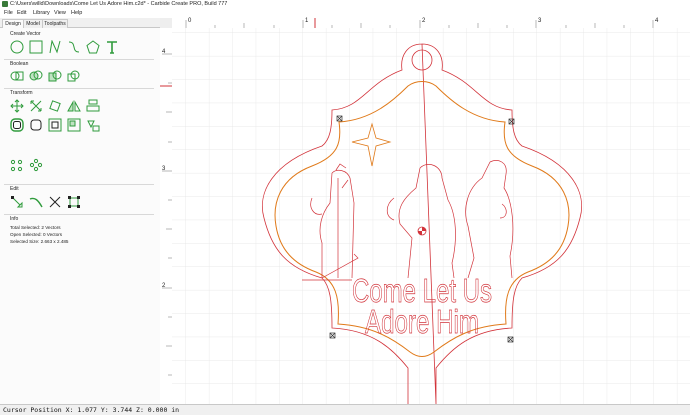  Describe the element at coordinates (540, 21) in the screenshot. I see `ruler-top-label-3: 3` at that location.